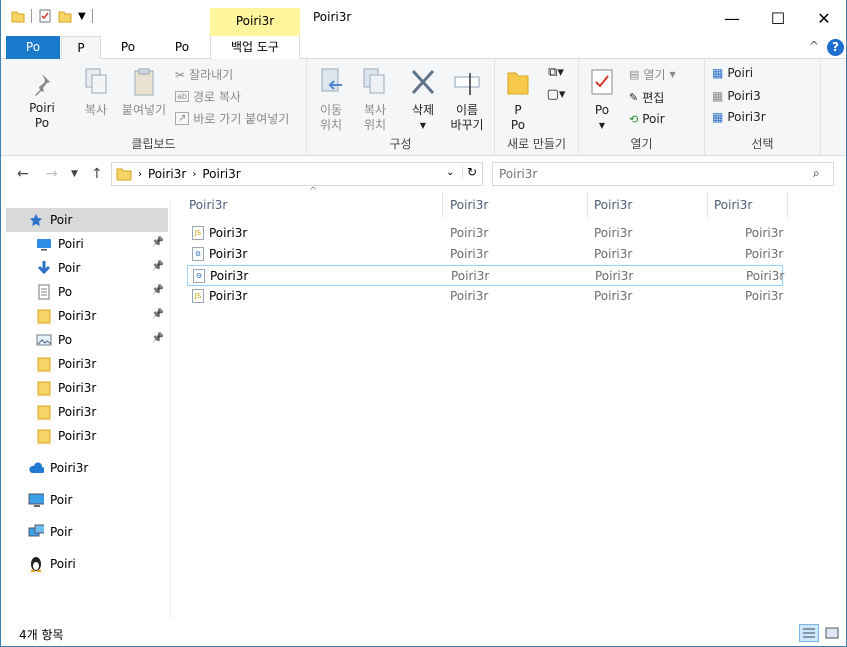 The height and width of the screenshot is (647, 847). What do you see at coordinates (65, 16) in the screenshot?
I see `new-folder-icon` at bounding box center [65, 16].